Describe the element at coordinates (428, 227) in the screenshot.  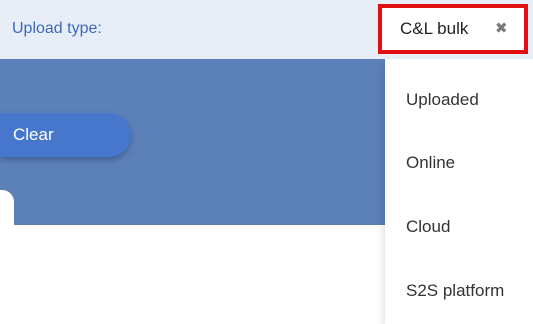
I see `dropdown-option-cloud: Cloud` at that location.